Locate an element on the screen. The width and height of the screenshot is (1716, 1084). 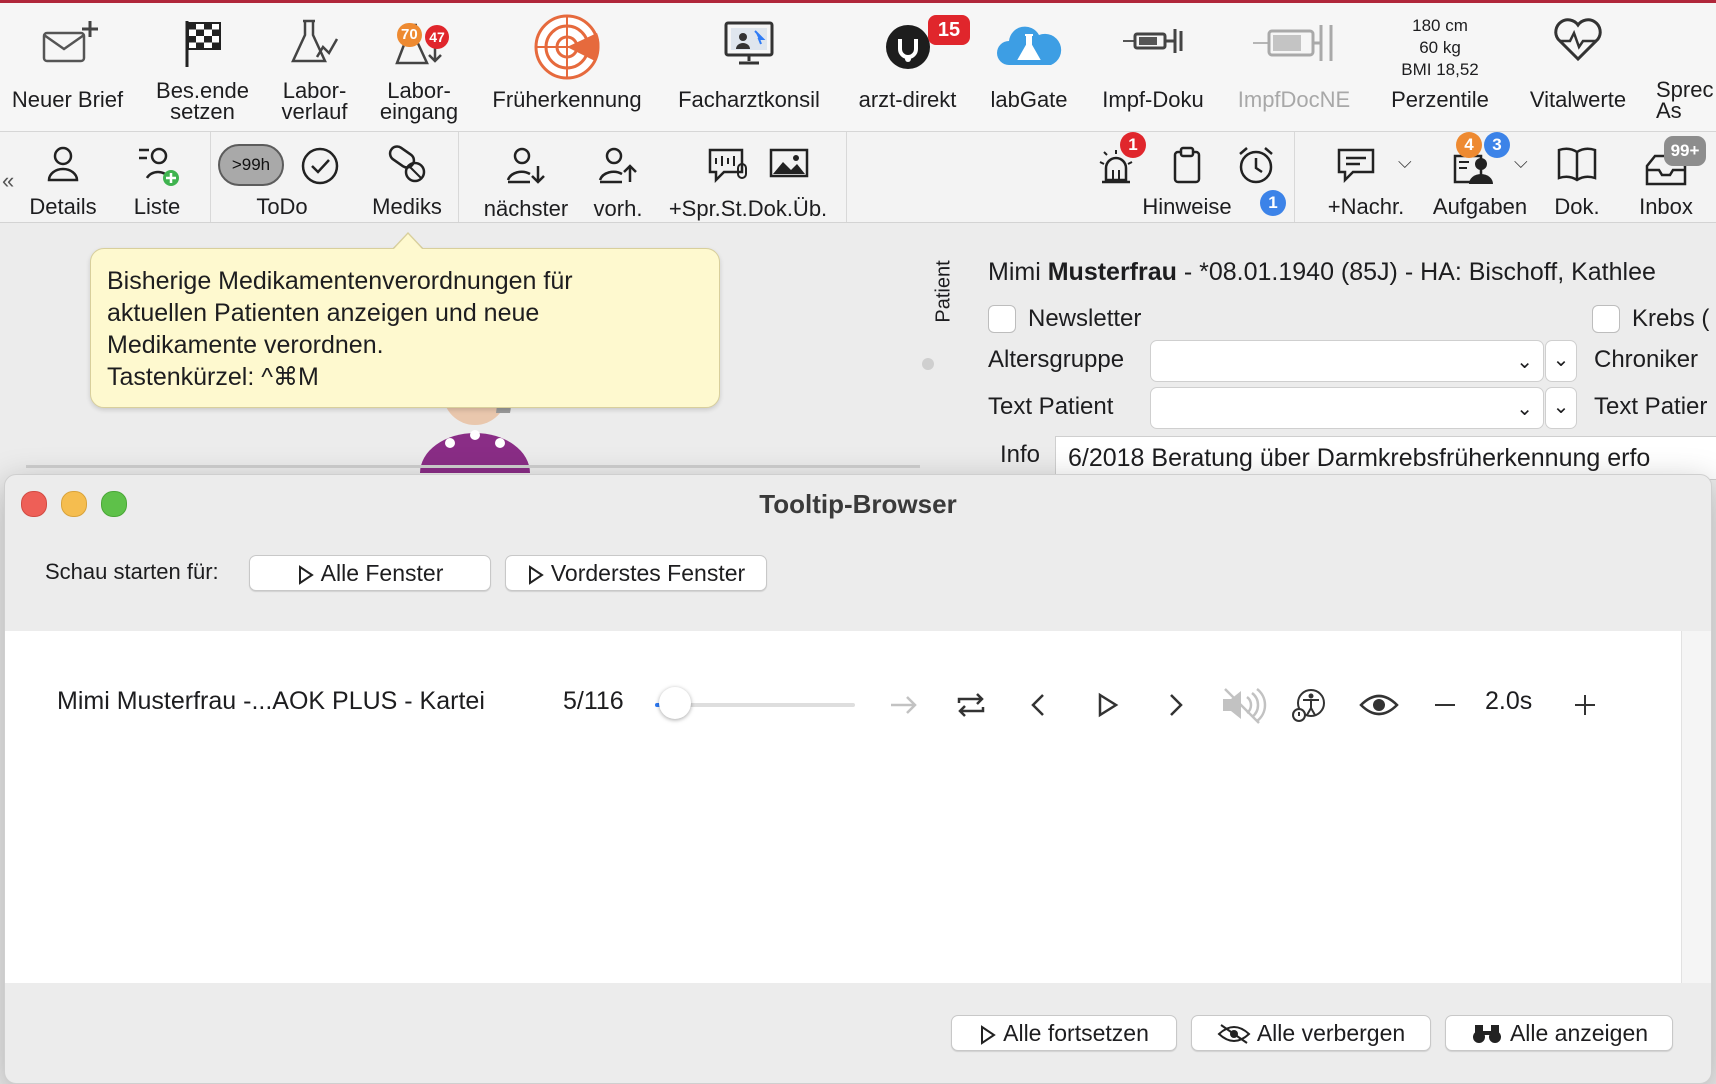
toolbar-facharztkonsil: Facharztkonsil is located at coordinates (749, 67).